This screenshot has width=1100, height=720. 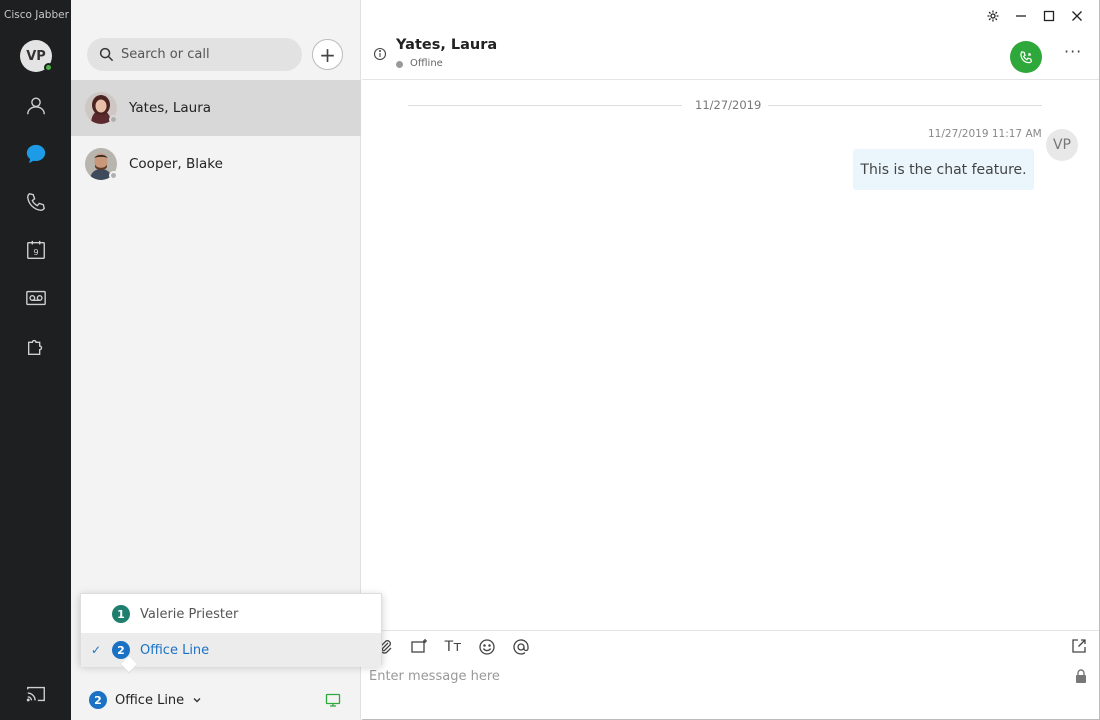 What do you see at coordinates (36, 694) in the screenshot?
I see `cast-screen-icon` at bounding box center [36, 694].